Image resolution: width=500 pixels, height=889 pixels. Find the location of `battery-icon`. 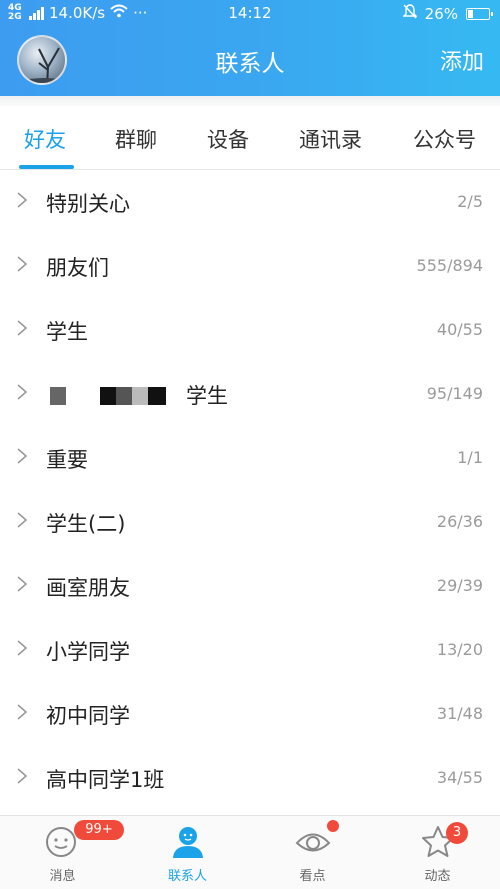

battery-icon is located at coordinates (479, 13).